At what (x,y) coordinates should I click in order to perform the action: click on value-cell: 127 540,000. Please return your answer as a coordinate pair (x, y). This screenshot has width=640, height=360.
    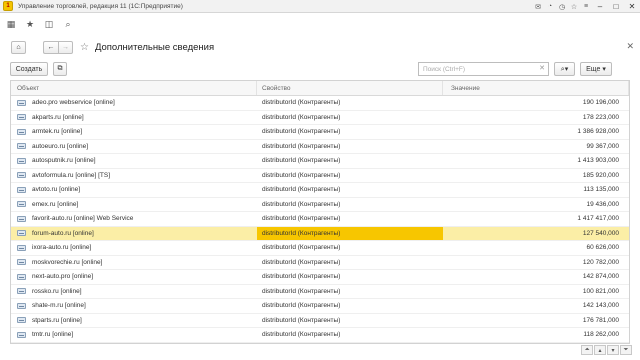
    Looking at the image, I should click on (536, 234).